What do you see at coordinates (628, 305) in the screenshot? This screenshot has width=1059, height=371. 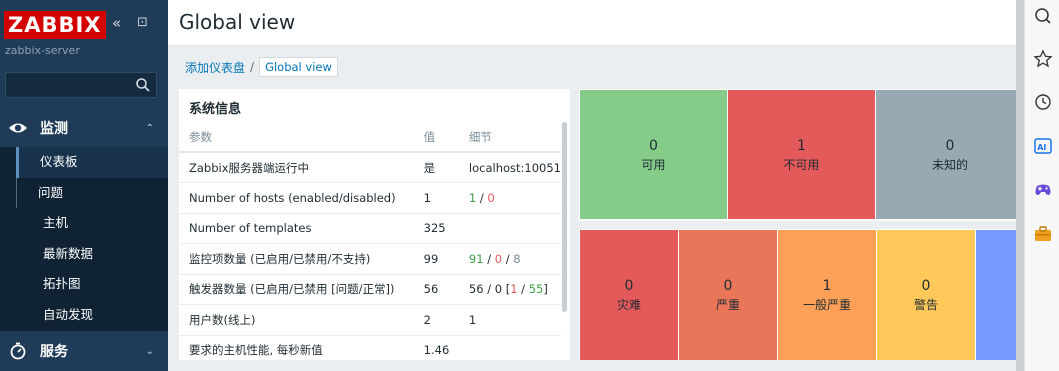 I see `tile-label: 灾难` at bounding box center [628, 305].